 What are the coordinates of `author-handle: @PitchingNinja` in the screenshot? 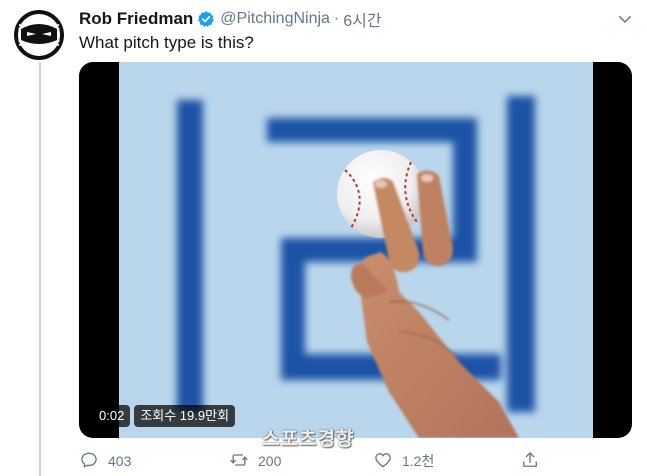 It's located at (275, 19).